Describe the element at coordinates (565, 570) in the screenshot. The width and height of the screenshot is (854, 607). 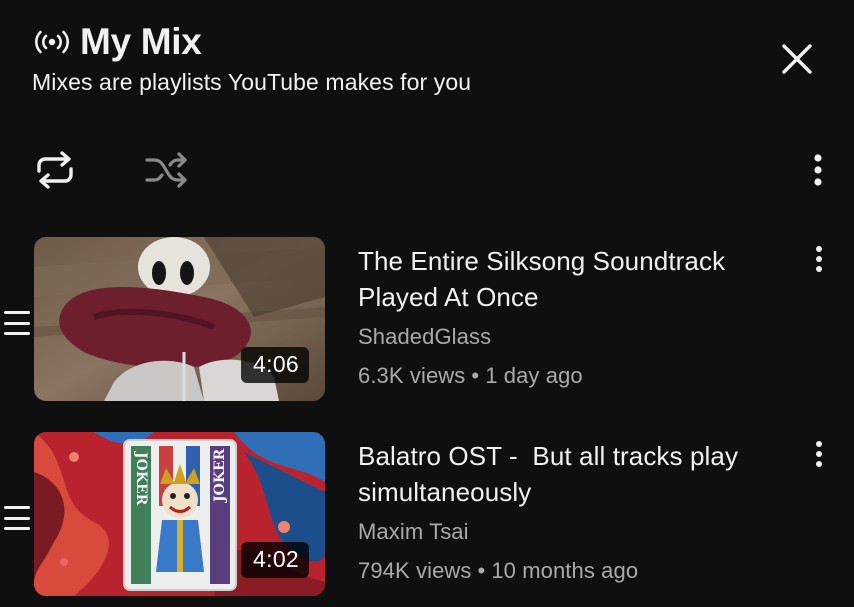
I see `upload-age: 10 months ago` at that location.